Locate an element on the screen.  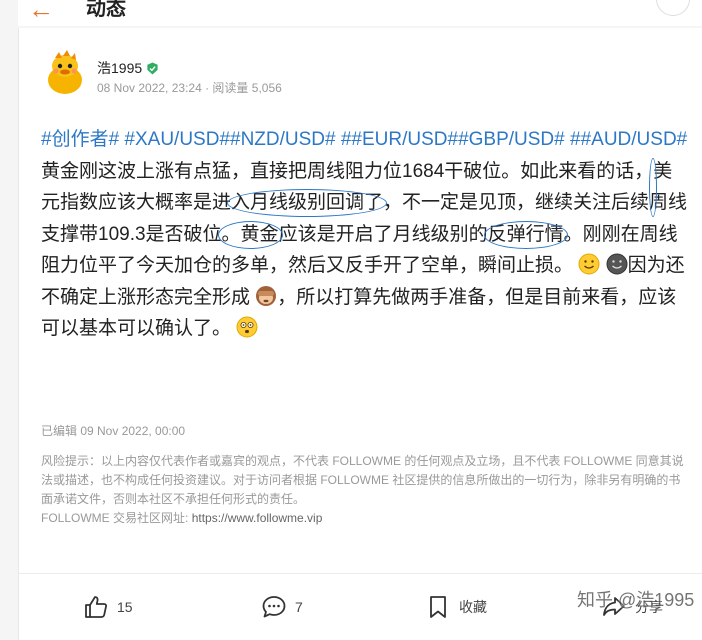
avatar is located at coordinates (65, 74).